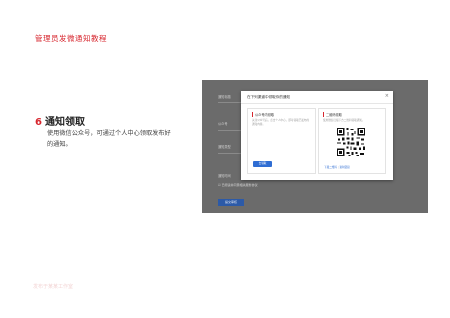 Image resolution: width=450 pixels, height=318 pixels. Describe the element at coordinates (238, 185) in the screenshot. I see `agree-checkbox: ☑ 已阅读并同意相关服务协议` at that location.